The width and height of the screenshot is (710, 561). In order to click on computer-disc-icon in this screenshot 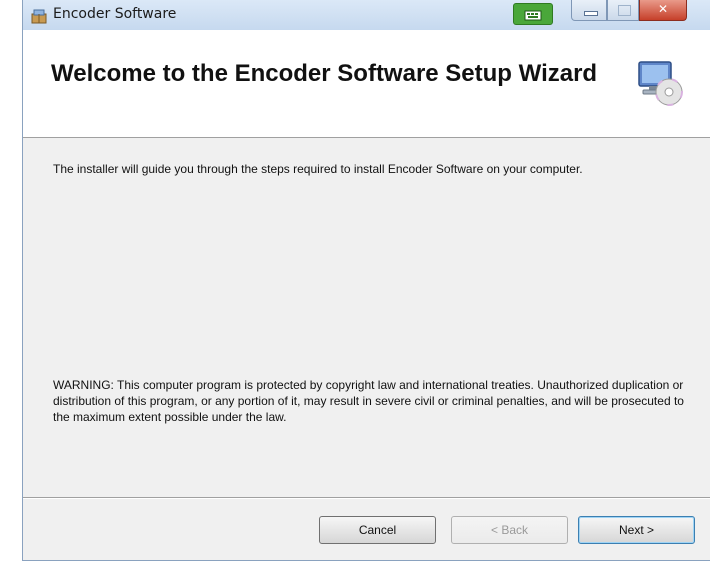, I will do `click(660, 85)`.